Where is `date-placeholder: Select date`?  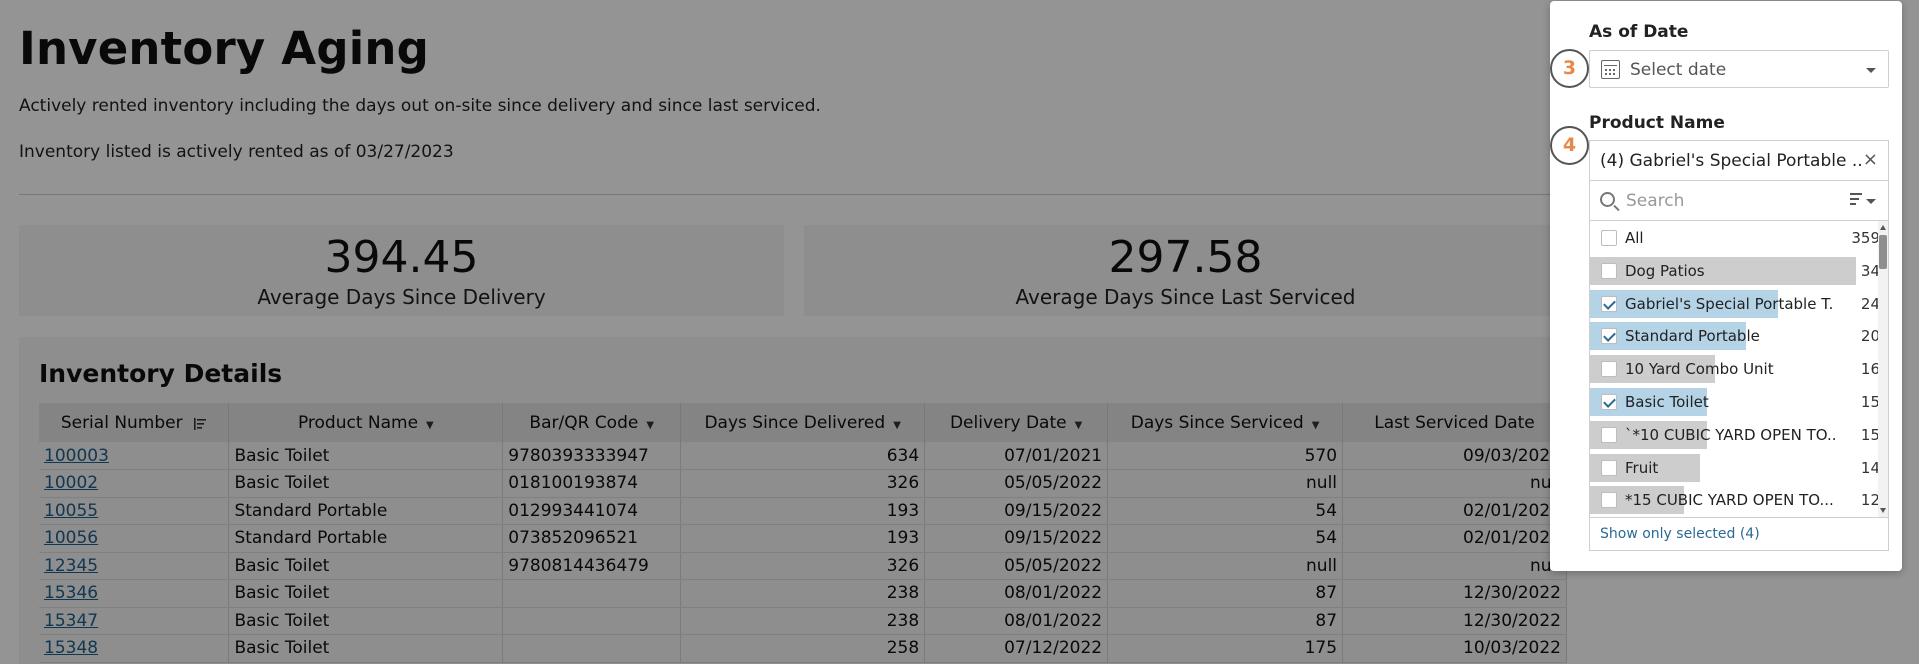 date-placeholder: Select date is located at coordinates (1678, 70).